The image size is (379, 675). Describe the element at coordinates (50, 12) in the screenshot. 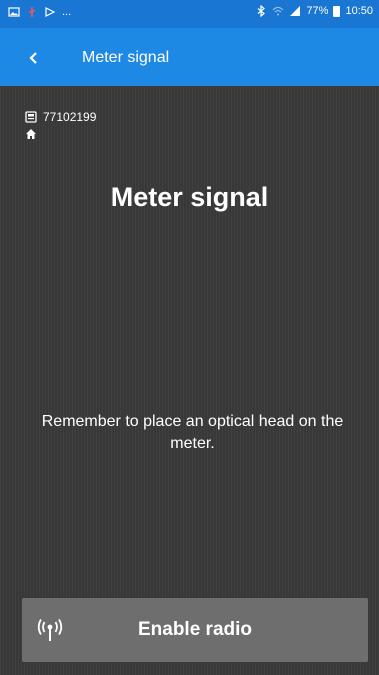

I see `play-icon` at that location.